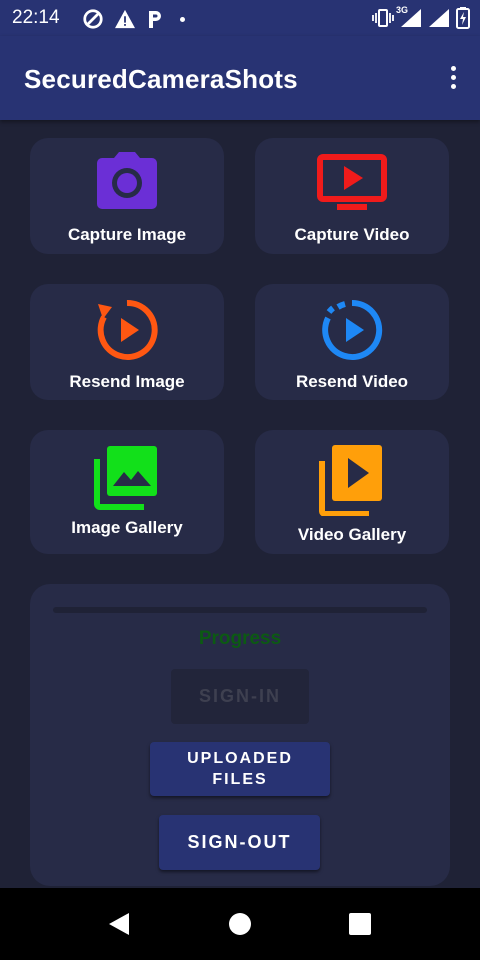 This screenshot has width=480, height=960. Describe the element at coordinates (240, 769) in the screenshot. I see `uploaded-files-button: UPLOADED FILES` at that location.